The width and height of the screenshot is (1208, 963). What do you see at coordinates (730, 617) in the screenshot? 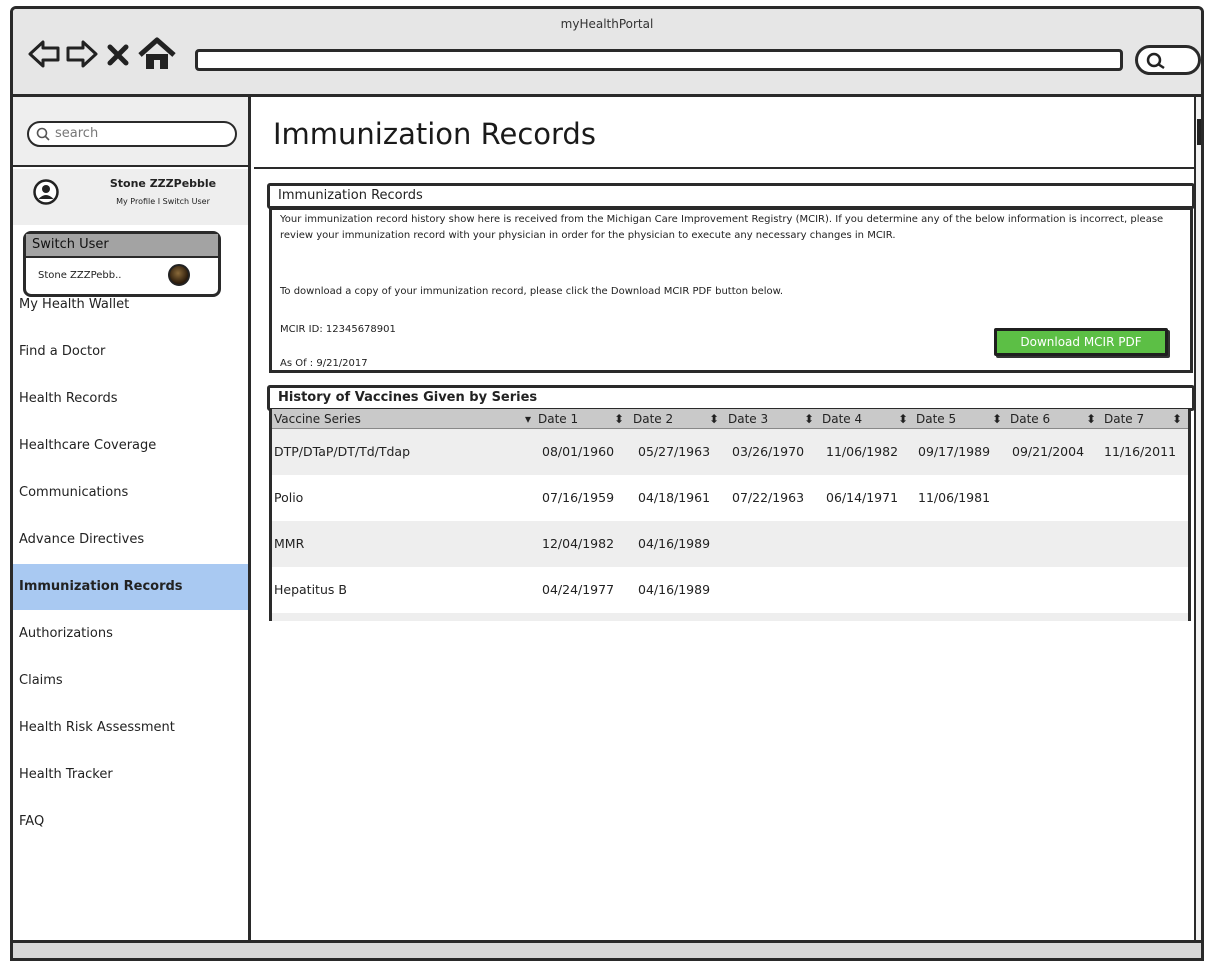
I see `table-row` at bounding box center [730, 617].